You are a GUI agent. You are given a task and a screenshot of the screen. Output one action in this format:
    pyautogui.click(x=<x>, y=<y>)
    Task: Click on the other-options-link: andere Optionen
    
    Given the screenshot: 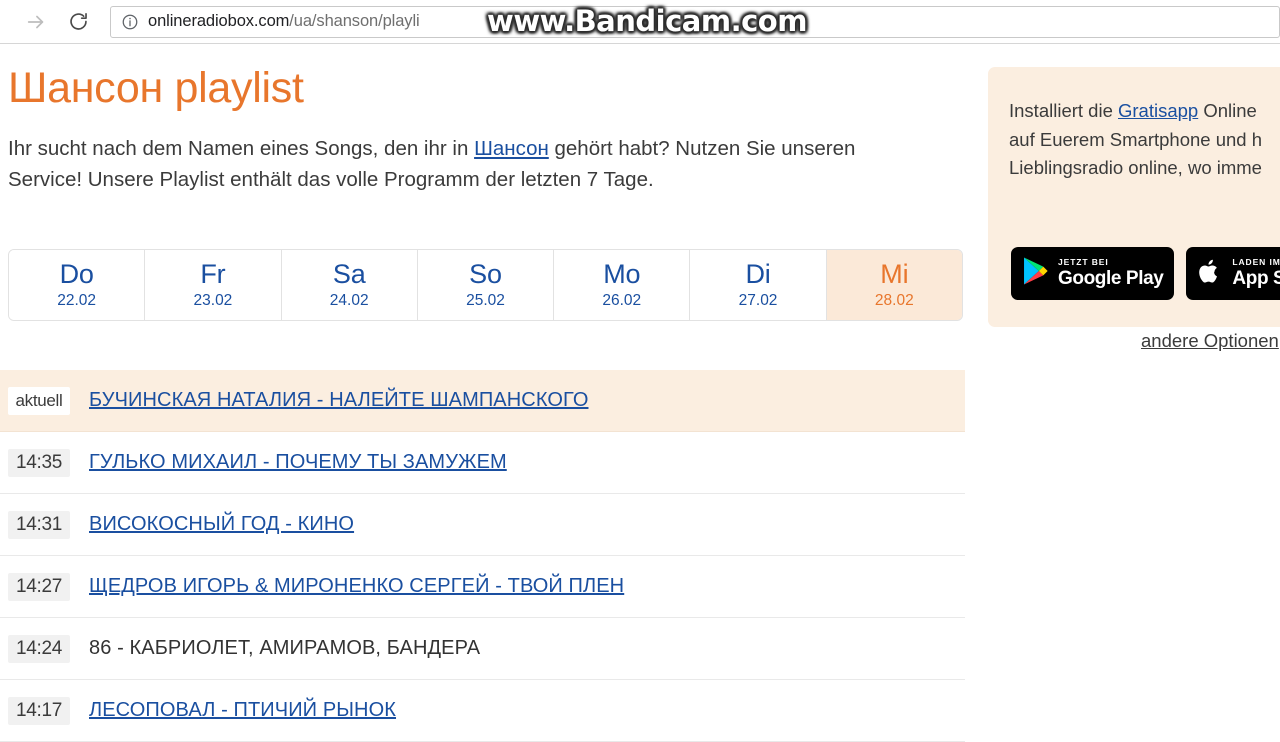 What is the action you would take?
    pyautogui.click(x=1210, y=341)
    